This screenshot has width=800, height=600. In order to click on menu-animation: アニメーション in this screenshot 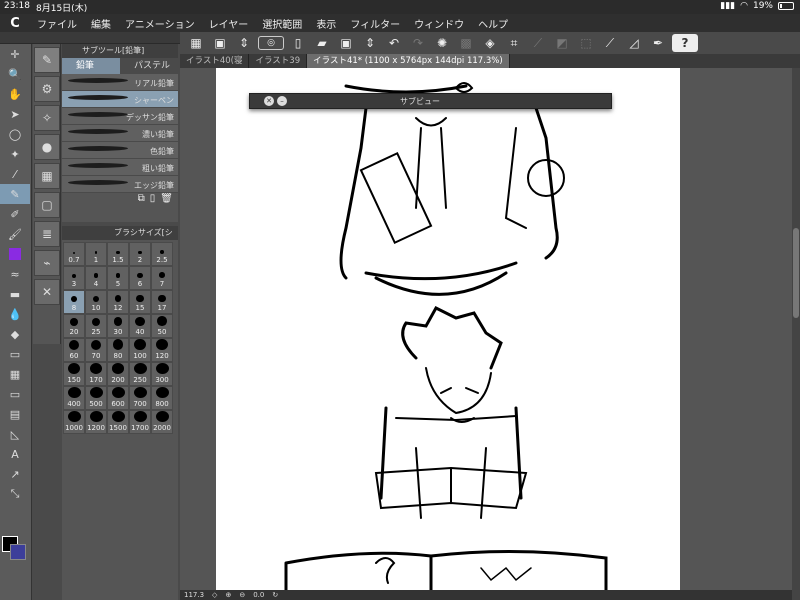, I will do `click(160, 23)`.